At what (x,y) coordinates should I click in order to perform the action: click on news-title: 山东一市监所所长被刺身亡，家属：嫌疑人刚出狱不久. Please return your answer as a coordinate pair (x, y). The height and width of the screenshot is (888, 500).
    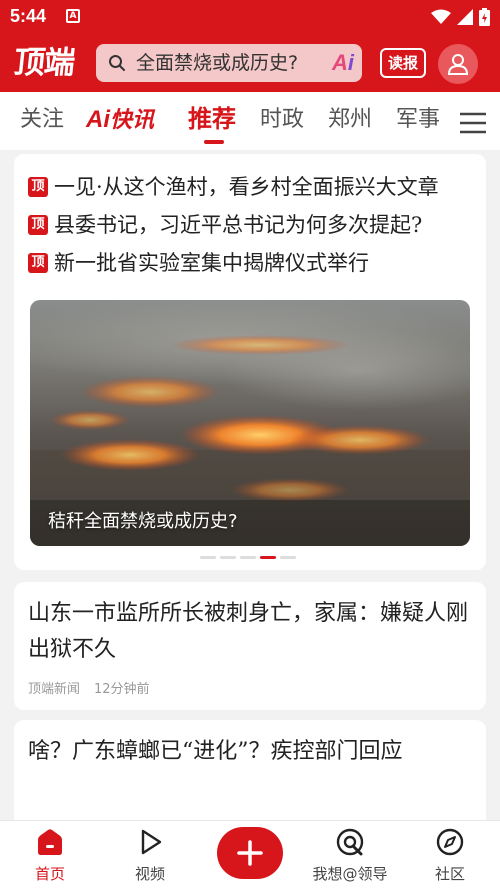
    Looking at the image, I should click on (248, 631).